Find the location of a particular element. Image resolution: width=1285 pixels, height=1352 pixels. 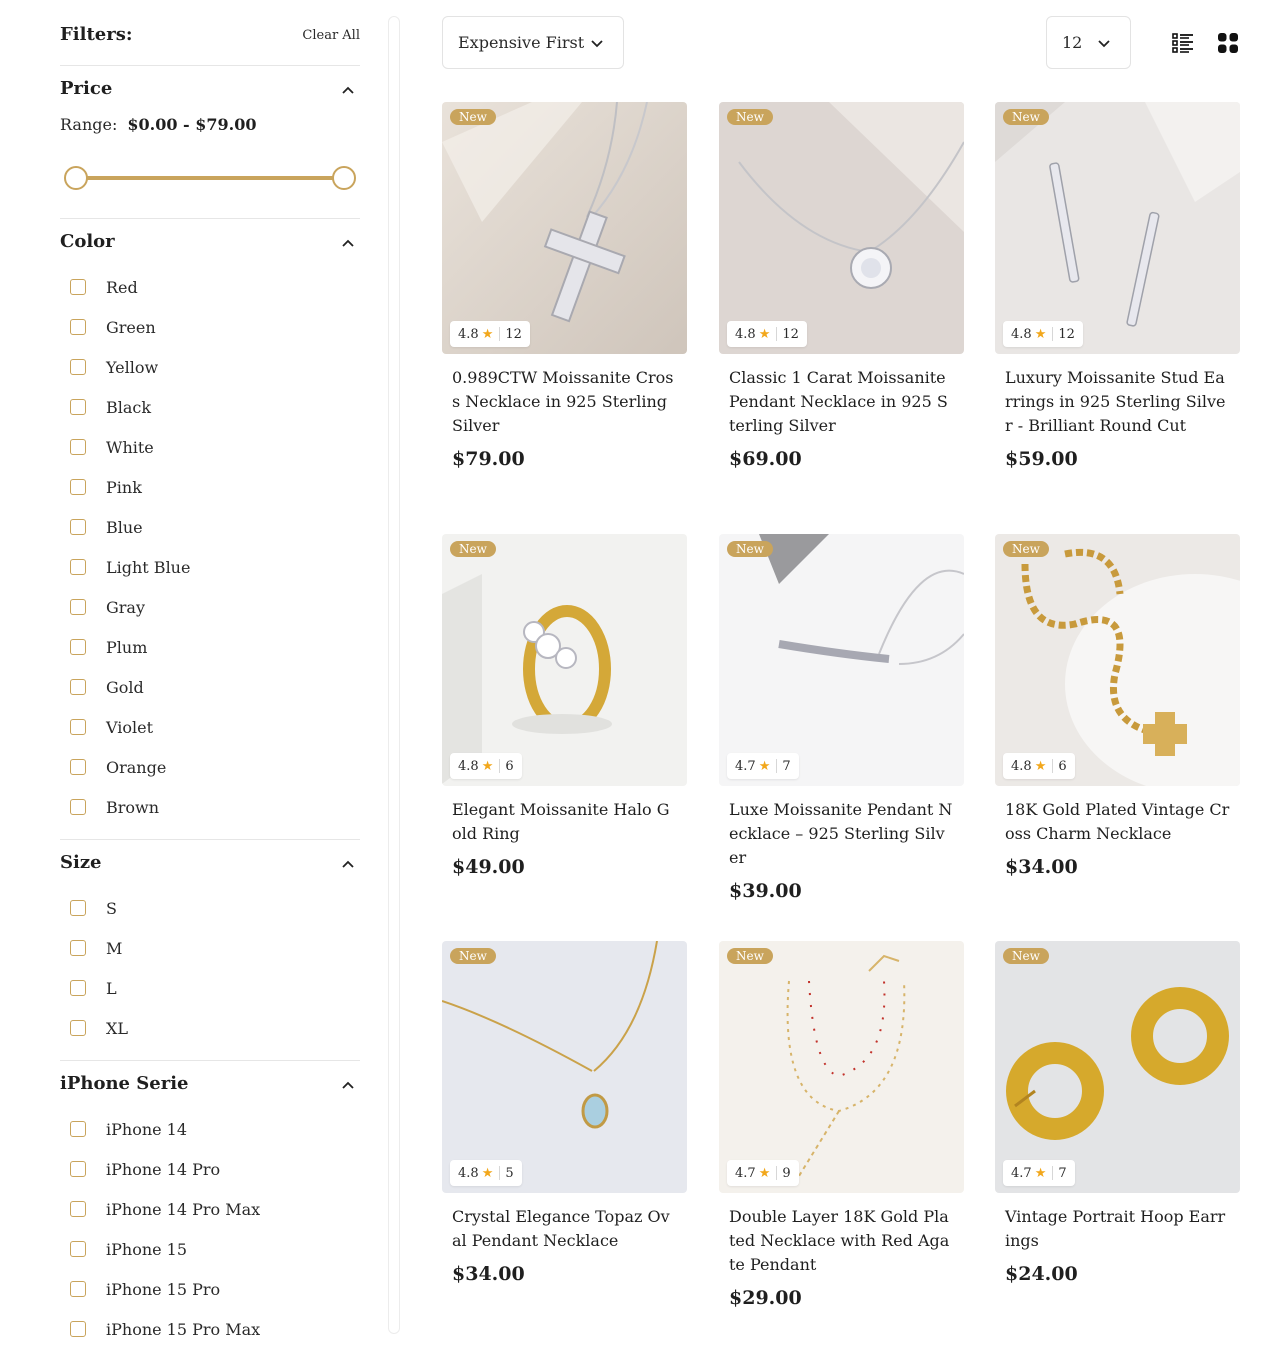

iphone-option: iPhone 15 Pro Max is located at coordinates (165, 1329).